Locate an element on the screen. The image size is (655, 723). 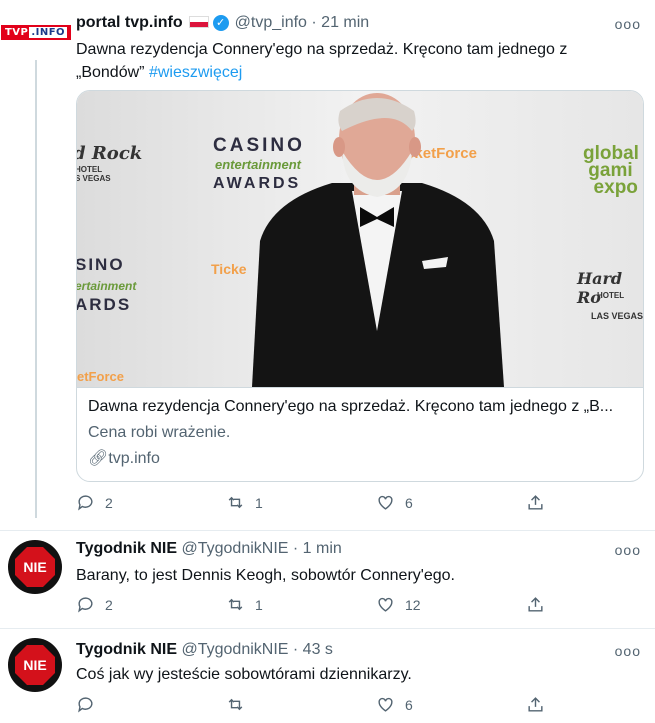
card-domain: 🔗︎tvp.info is located at coordinates (124, 458).